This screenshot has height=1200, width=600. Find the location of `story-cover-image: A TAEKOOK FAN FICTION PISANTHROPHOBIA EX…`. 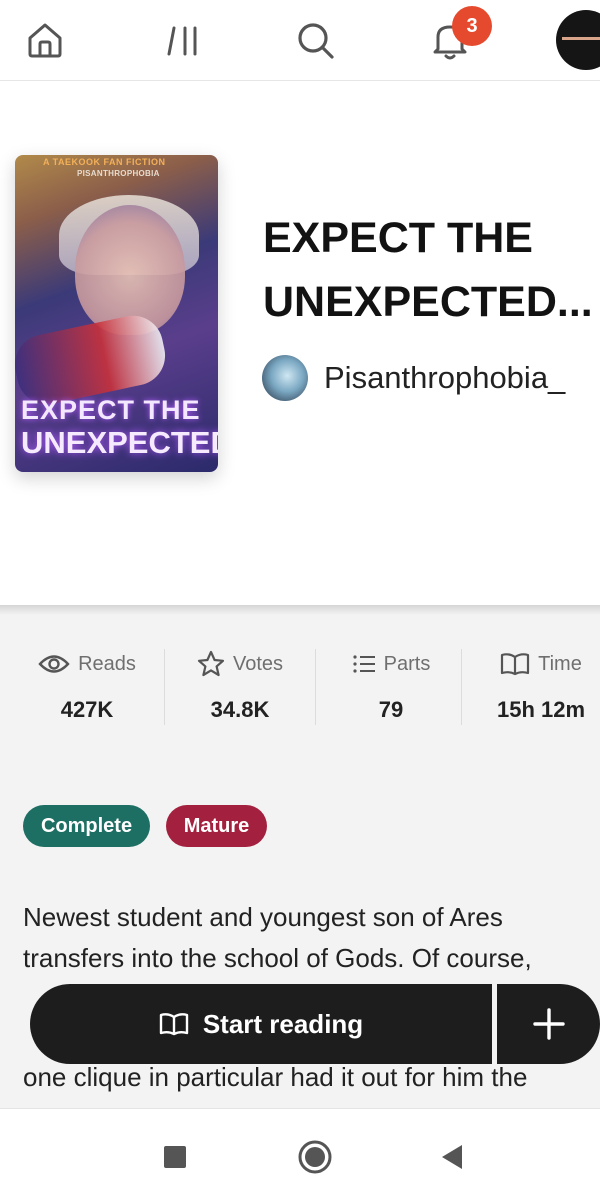

story-cover-image: A TAEKOOK FAN FICTION PISANTHROPHOBIA EX… is located at coordinates (116, 313).